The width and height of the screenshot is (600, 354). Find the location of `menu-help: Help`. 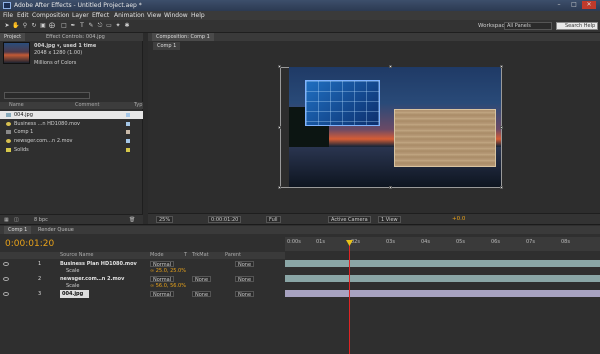

menu-help: Help is located at coordinates (198, 15).